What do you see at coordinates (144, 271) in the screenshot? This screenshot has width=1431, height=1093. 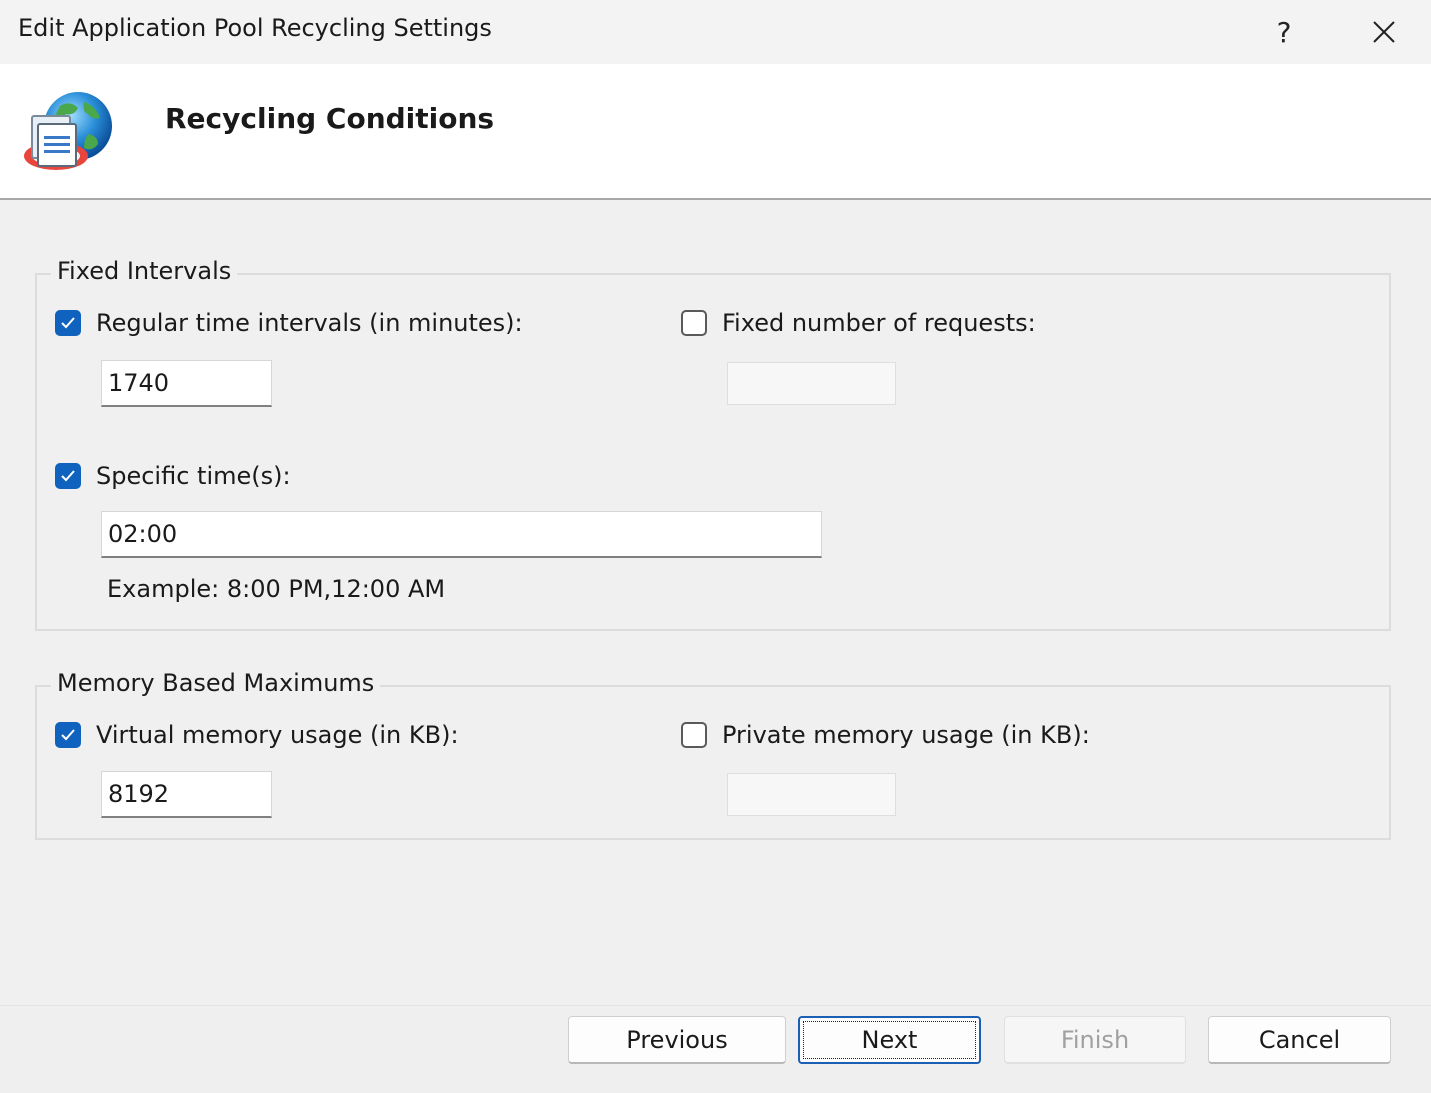 I see `fixed-intervals-legend: Fixed Intervals` at bounding box center [144, 271].